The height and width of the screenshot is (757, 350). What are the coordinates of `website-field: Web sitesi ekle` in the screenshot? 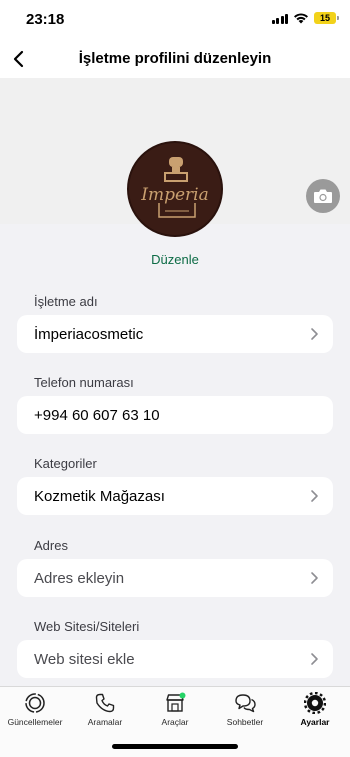 It's located at (175, 659).